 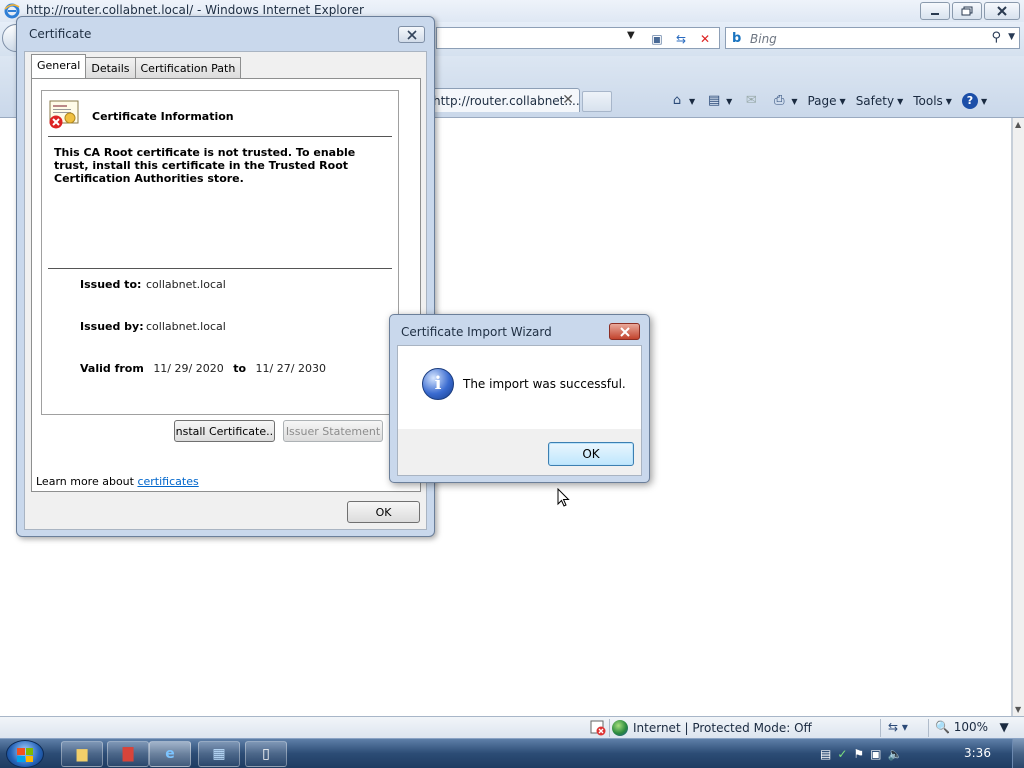 I want to click on message-area: i The import was successful., so click(x=519, y=387).